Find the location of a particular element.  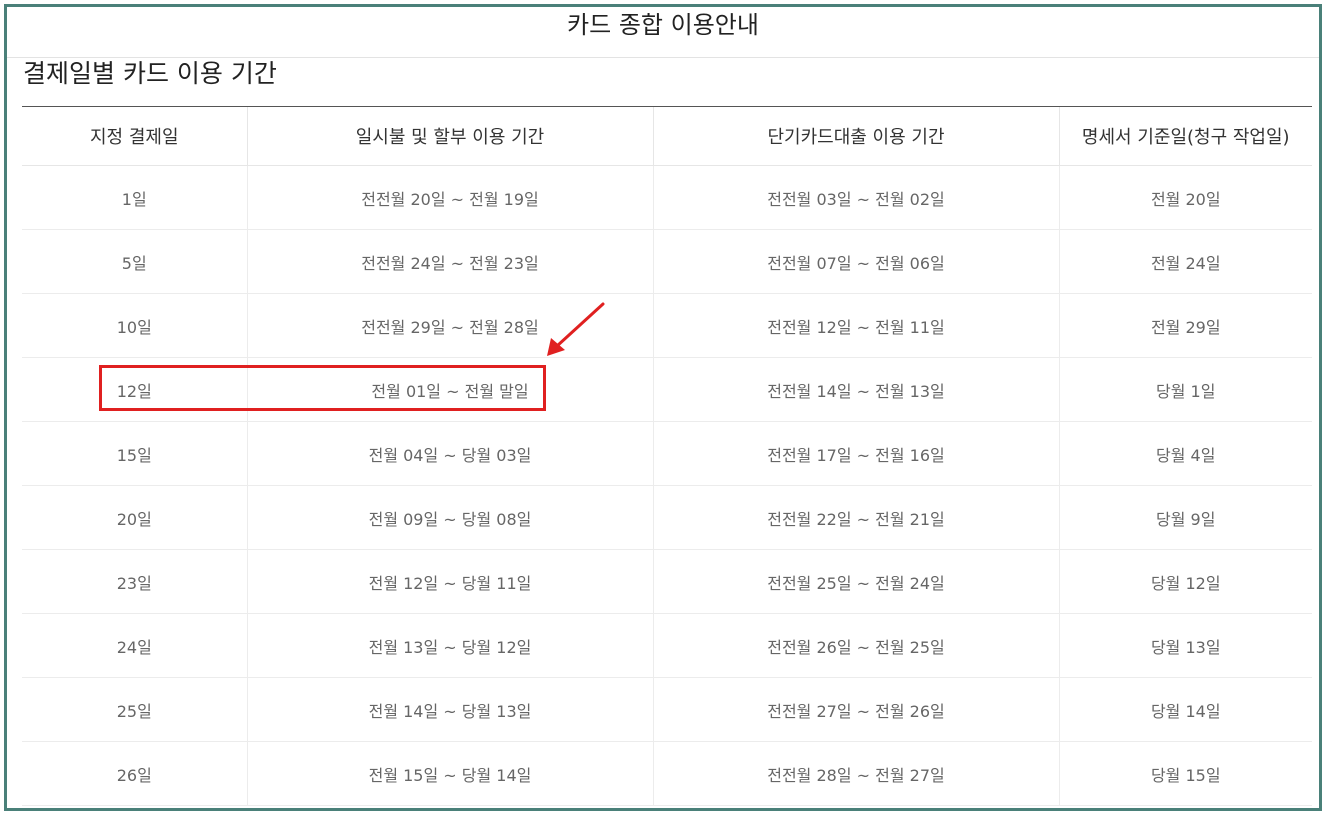

cell-loan-period: 전전월 12일 ~ 전월 11일 is located at coordinates (855, 325).